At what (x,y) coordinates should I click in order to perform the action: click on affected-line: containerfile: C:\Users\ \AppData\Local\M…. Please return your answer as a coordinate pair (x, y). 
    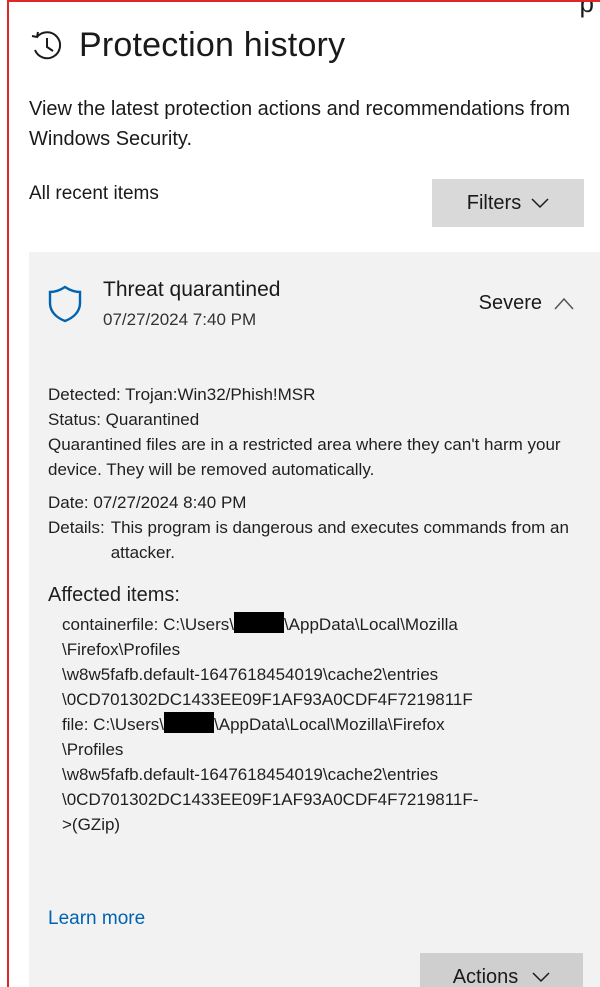
    Looking at the image, I should click on (327, 624).